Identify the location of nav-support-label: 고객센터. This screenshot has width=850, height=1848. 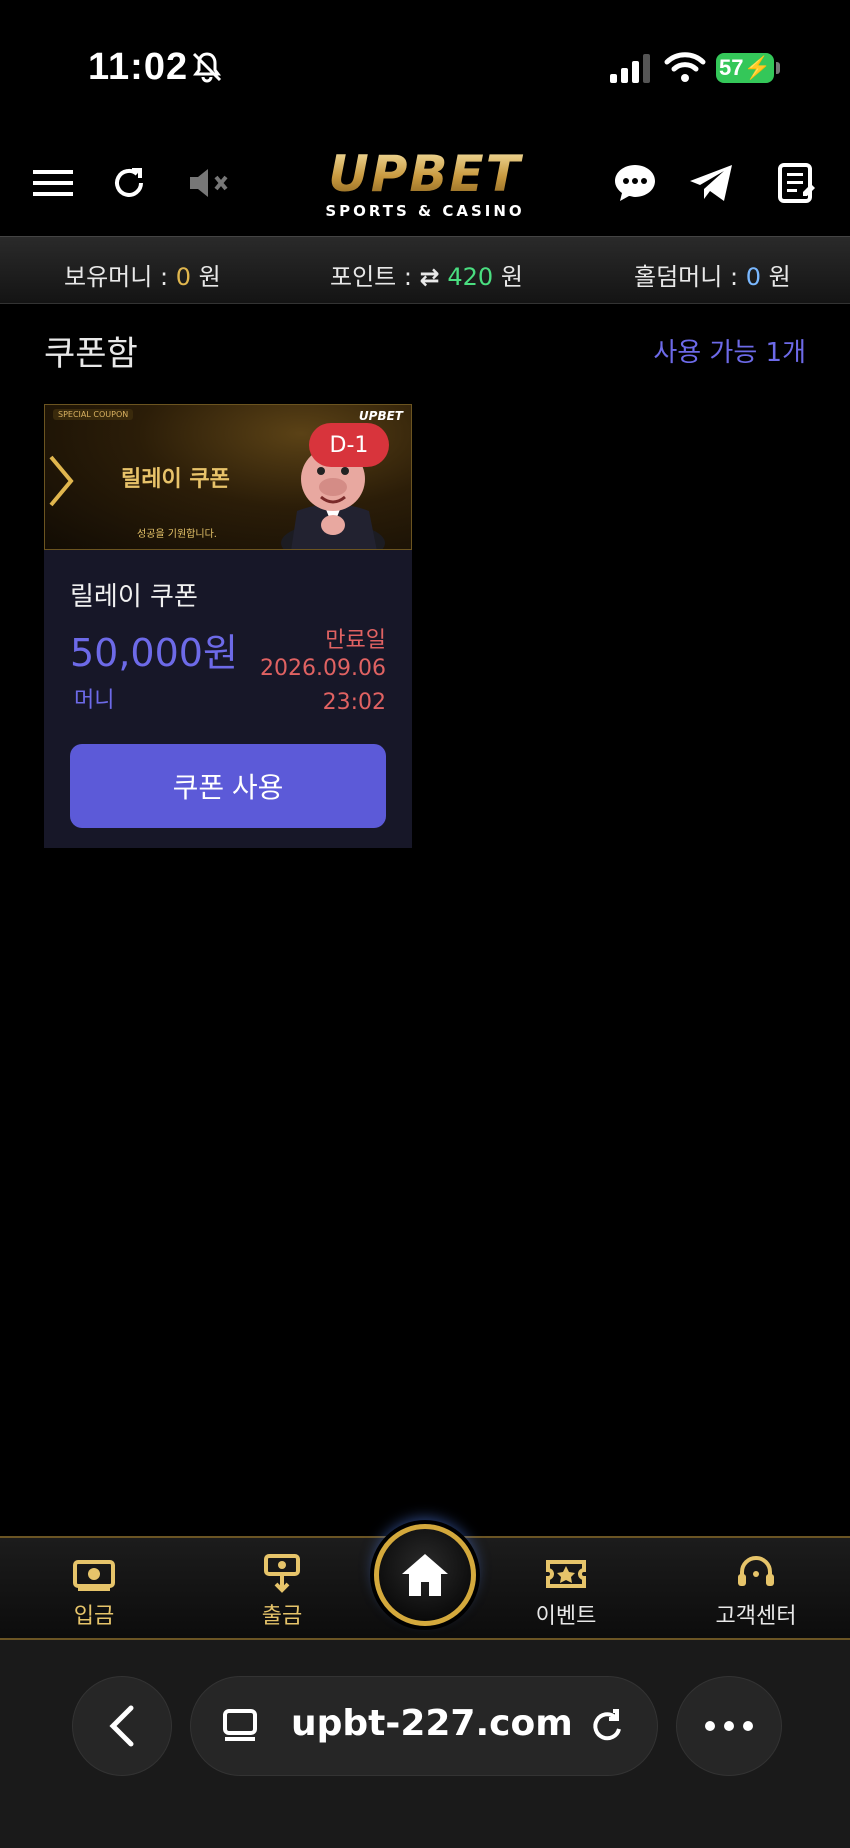
(756, 1616).